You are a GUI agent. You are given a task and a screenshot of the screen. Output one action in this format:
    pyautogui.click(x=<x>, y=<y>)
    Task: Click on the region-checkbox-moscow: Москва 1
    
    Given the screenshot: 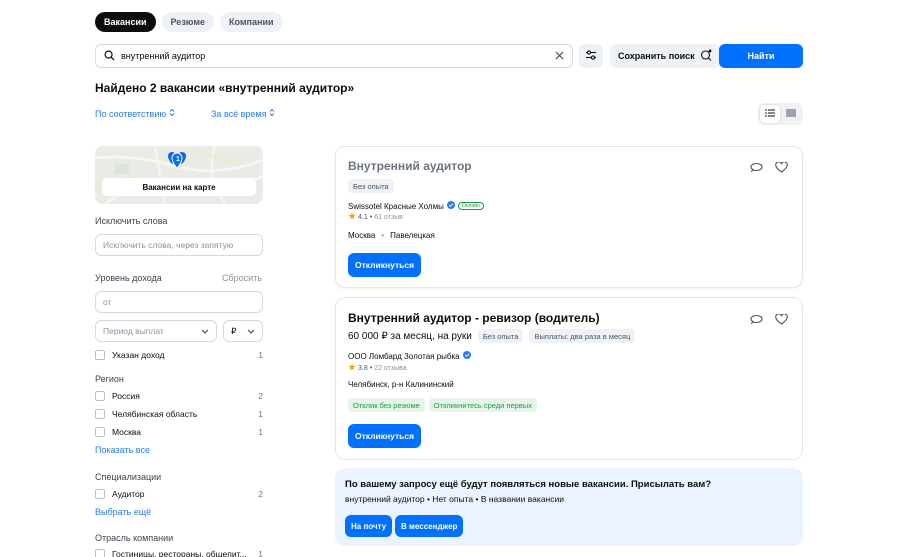 What is the action you would take?
    pyautogui.click(x=179, y=432)
    